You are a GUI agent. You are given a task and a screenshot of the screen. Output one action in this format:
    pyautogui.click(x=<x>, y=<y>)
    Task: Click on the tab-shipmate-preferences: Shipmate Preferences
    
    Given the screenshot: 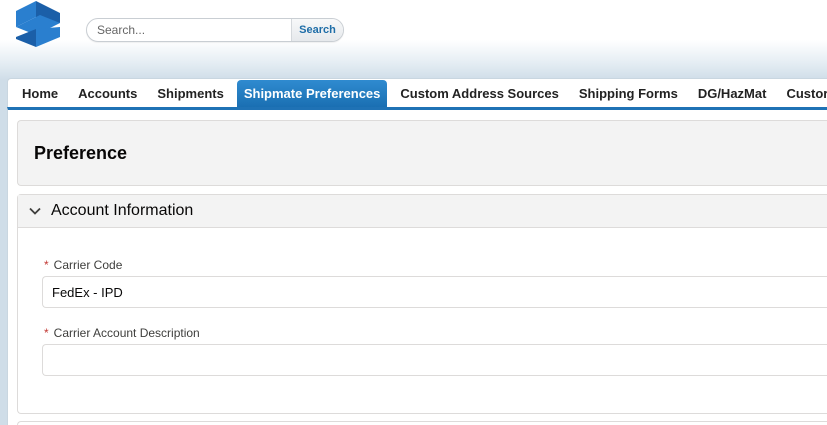 What is the action you would take?
    pyautogui.click(x=312, y=93)
    